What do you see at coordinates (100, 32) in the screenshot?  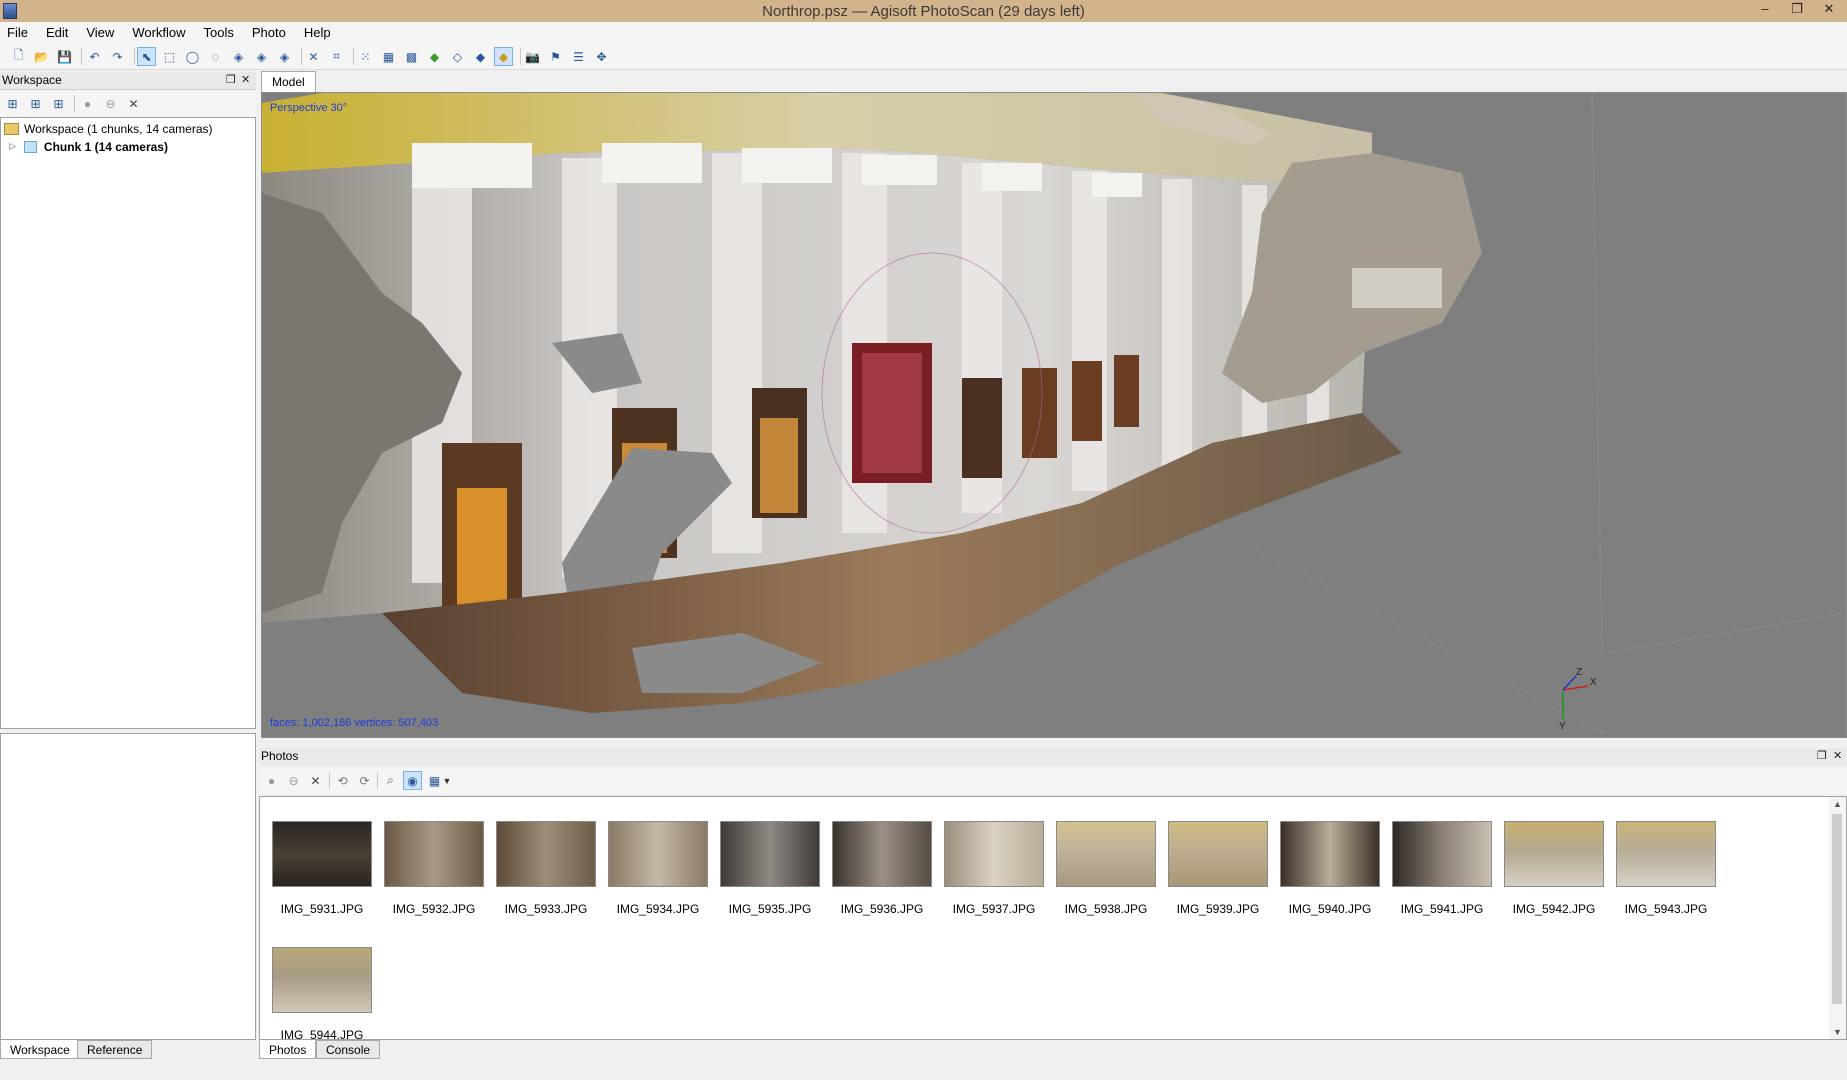 I see `menu-view: View` at bounding box center [100, 32].